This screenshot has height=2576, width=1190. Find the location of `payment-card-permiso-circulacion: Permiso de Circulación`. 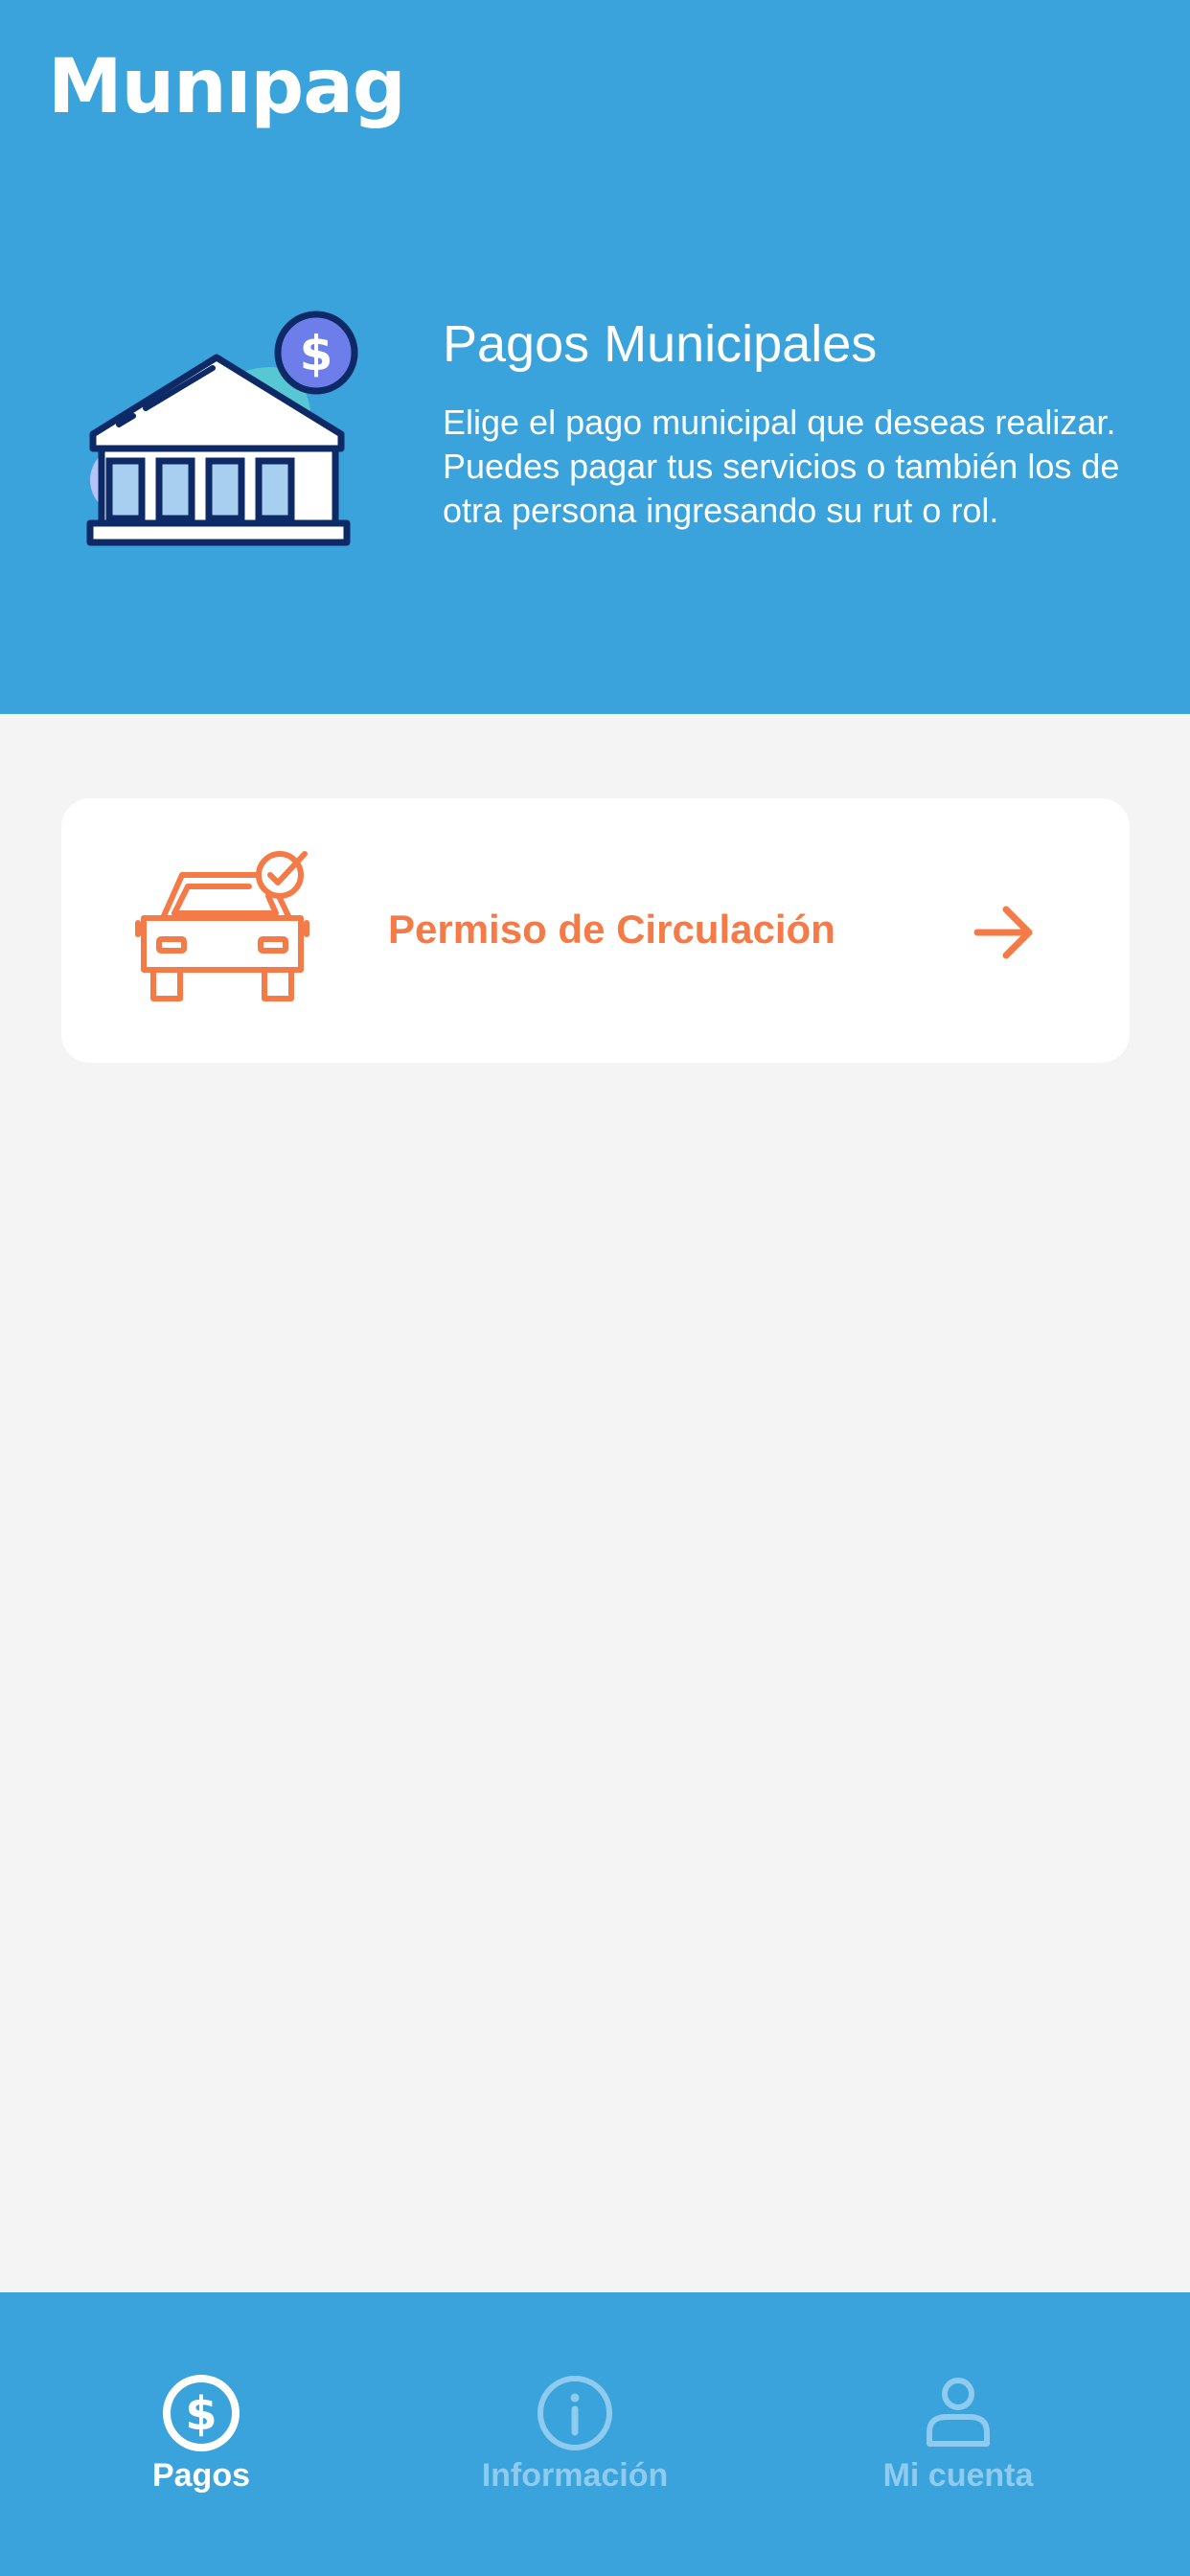

payment-card-permiso-circulacion: Permiso de Circulación is located at coordinates (595, 930).